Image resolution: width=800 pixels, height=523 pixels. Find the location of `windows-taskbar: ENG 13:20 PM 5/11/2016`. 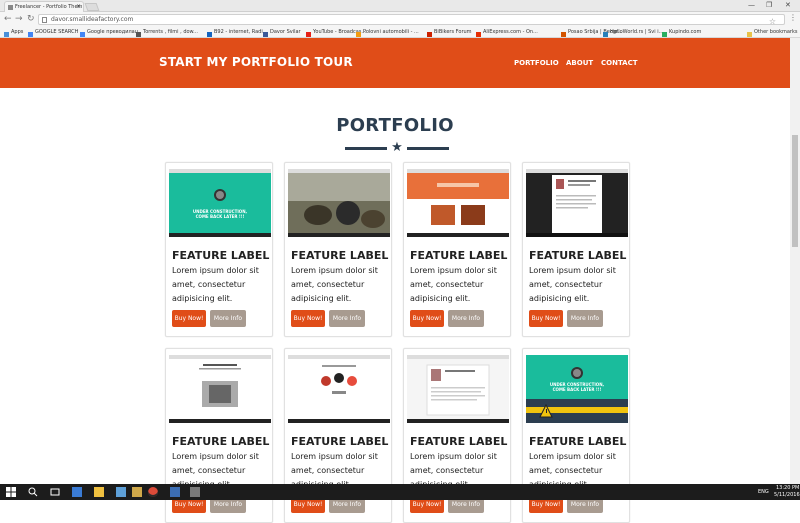

windows-taskbar: ENG 13:20 PM 5/11/2016 is located at coordinates (400, 492).